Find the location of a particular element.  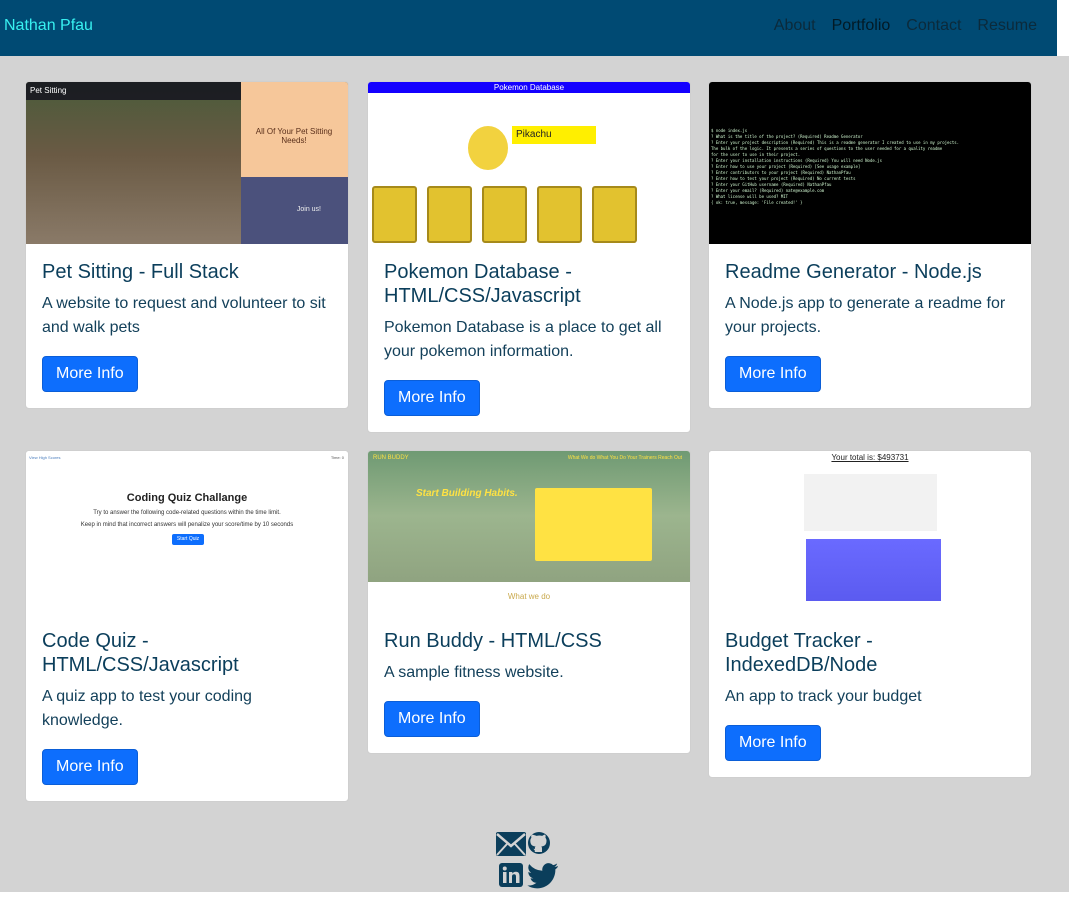

project-screenshot-budget-tracker: Your total is: $493731 is located at coordinates (870, 532).